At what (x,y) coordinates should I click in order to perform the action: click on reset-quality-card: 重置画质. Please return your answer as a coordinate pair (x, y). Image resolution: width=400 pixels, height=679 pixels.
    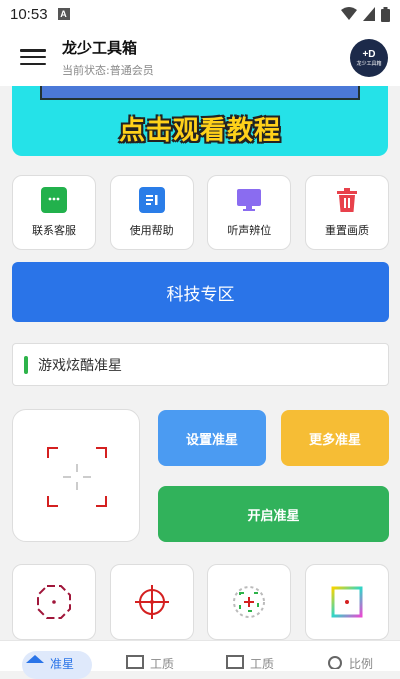
    Looking at the image, I should click on (346, 212).